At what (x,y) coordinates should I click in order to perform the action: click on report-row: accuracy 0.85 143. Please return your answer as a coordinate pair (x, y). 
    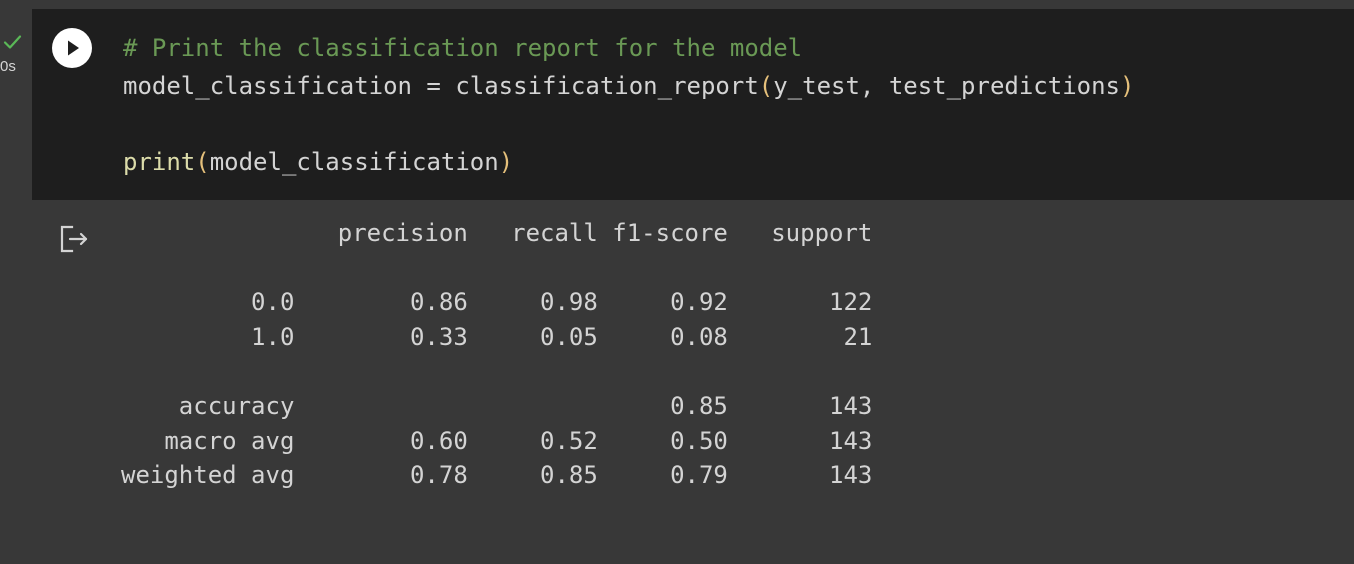
    Looking at the image, I should click on (497, 405).